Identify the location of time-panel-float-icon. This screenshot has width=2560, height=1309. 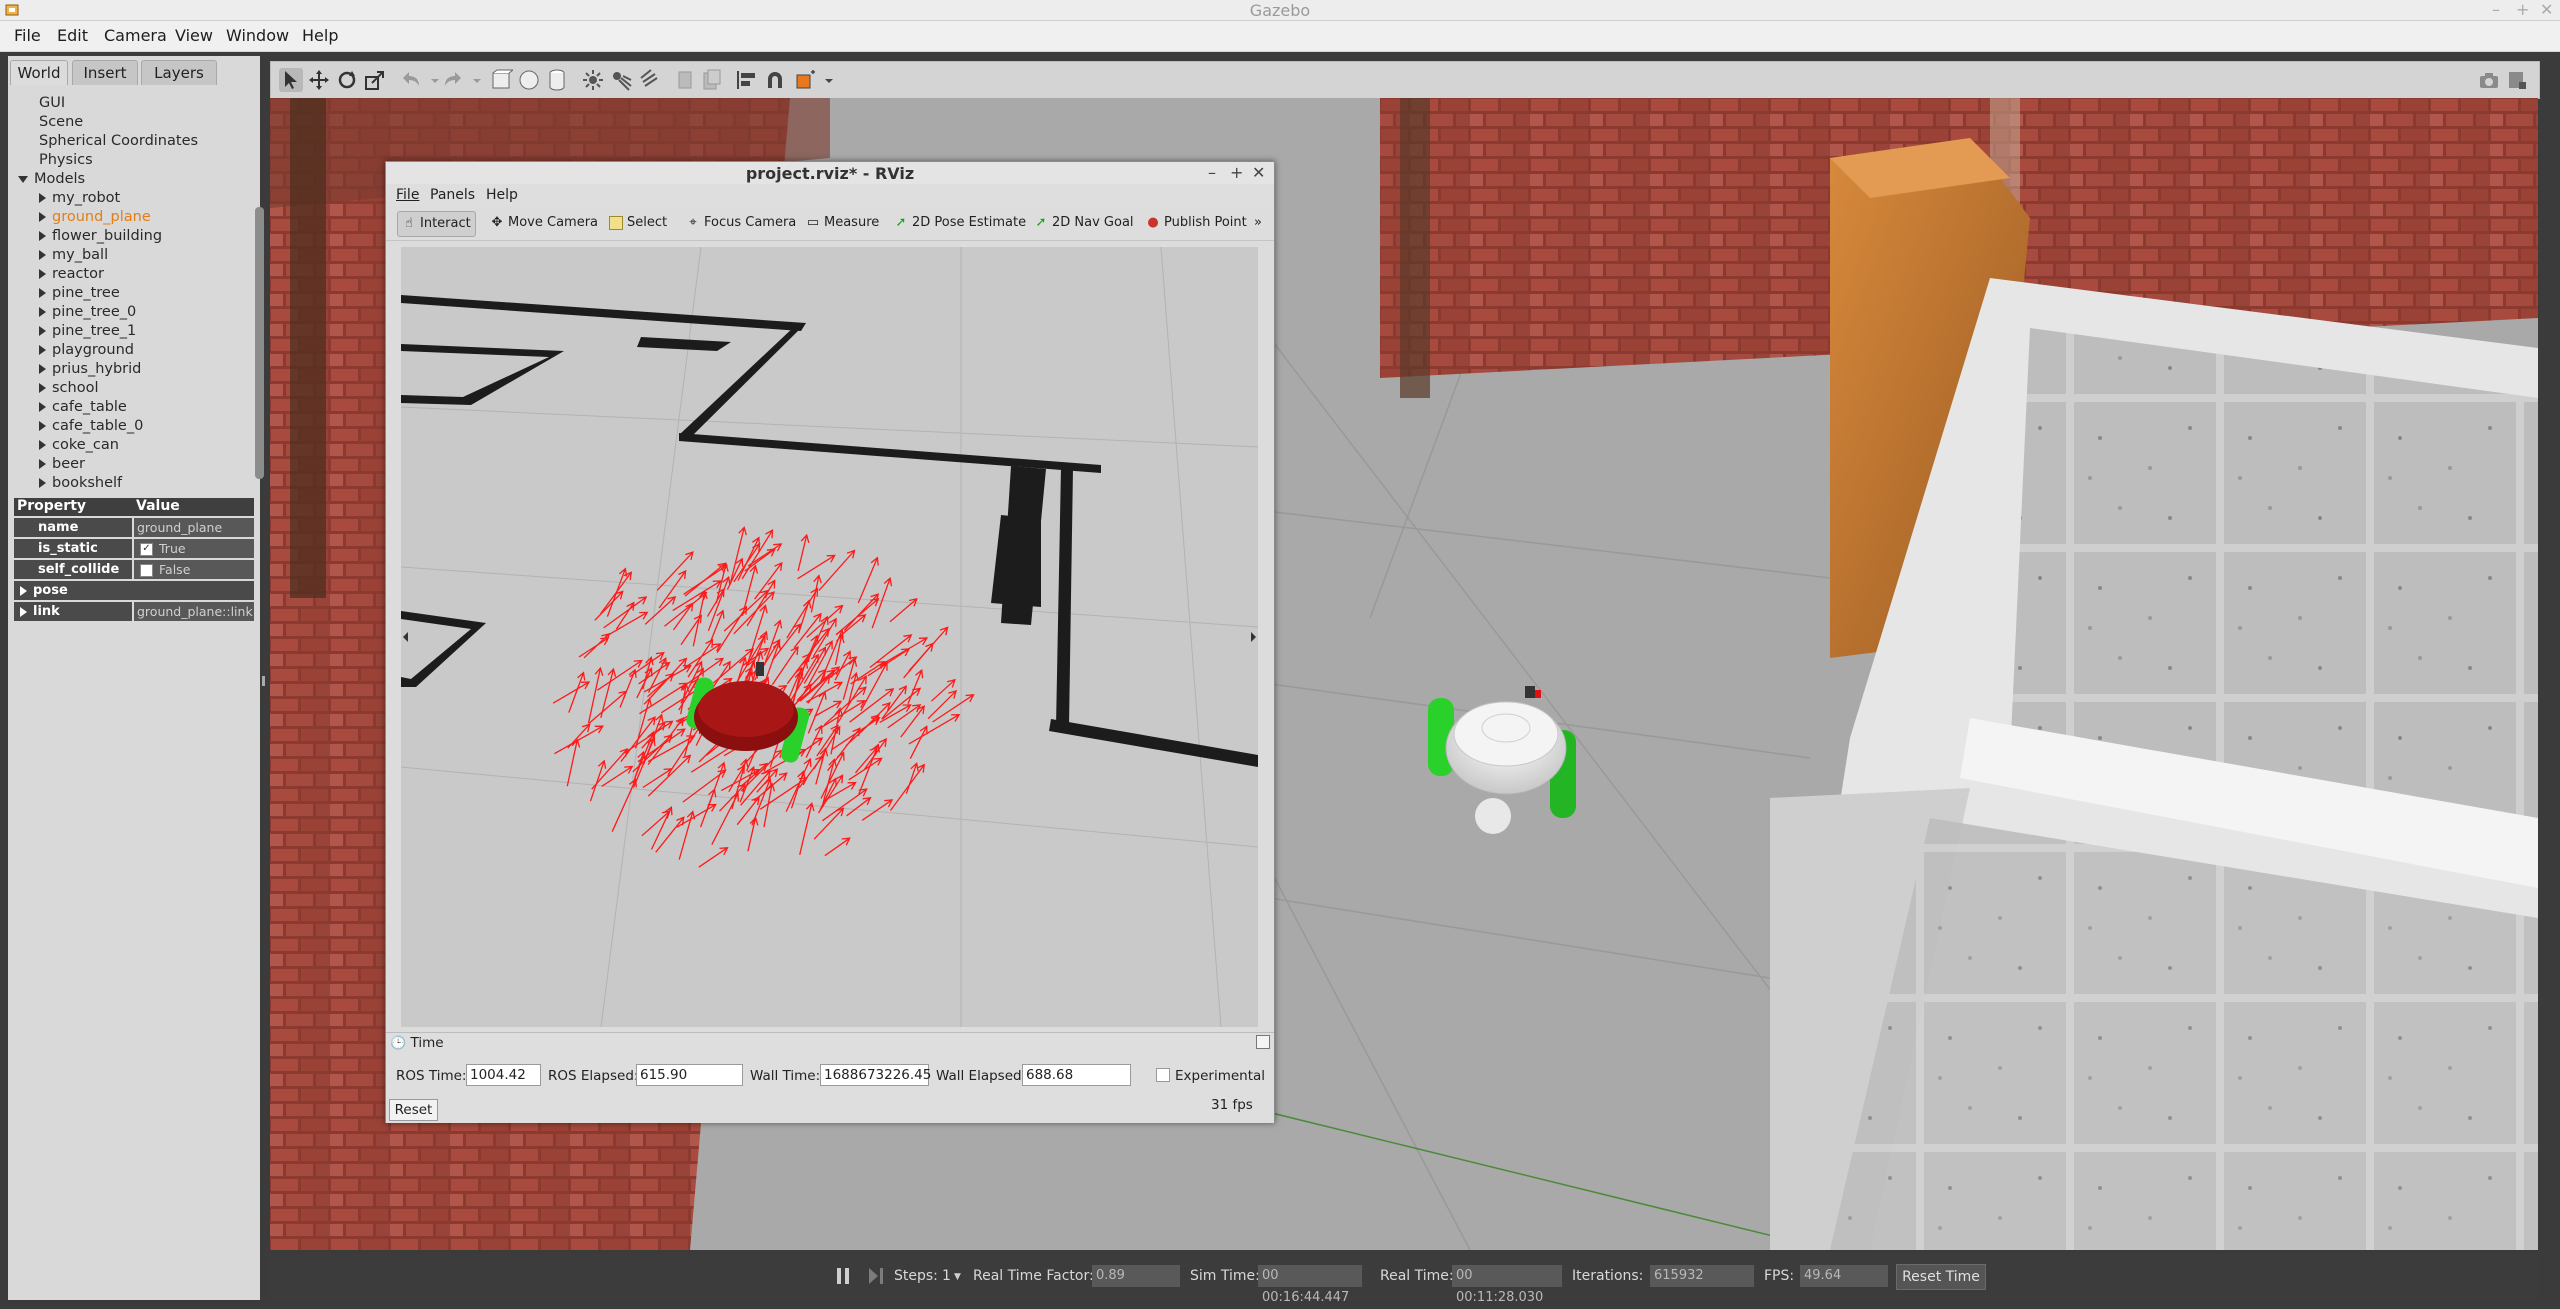
(1263, 1042).